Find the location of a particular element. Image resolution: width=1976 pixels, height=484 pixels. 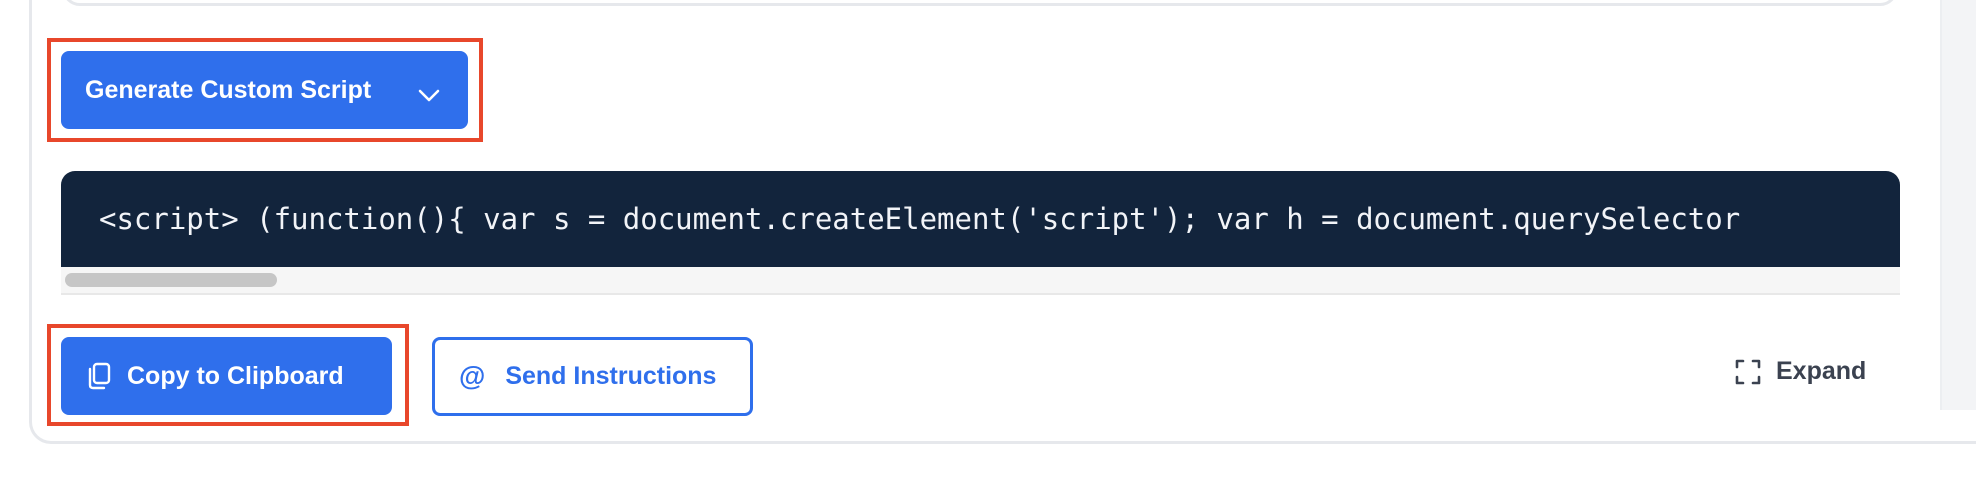

expand-button: Expand is located at coordinates (1800, 371).